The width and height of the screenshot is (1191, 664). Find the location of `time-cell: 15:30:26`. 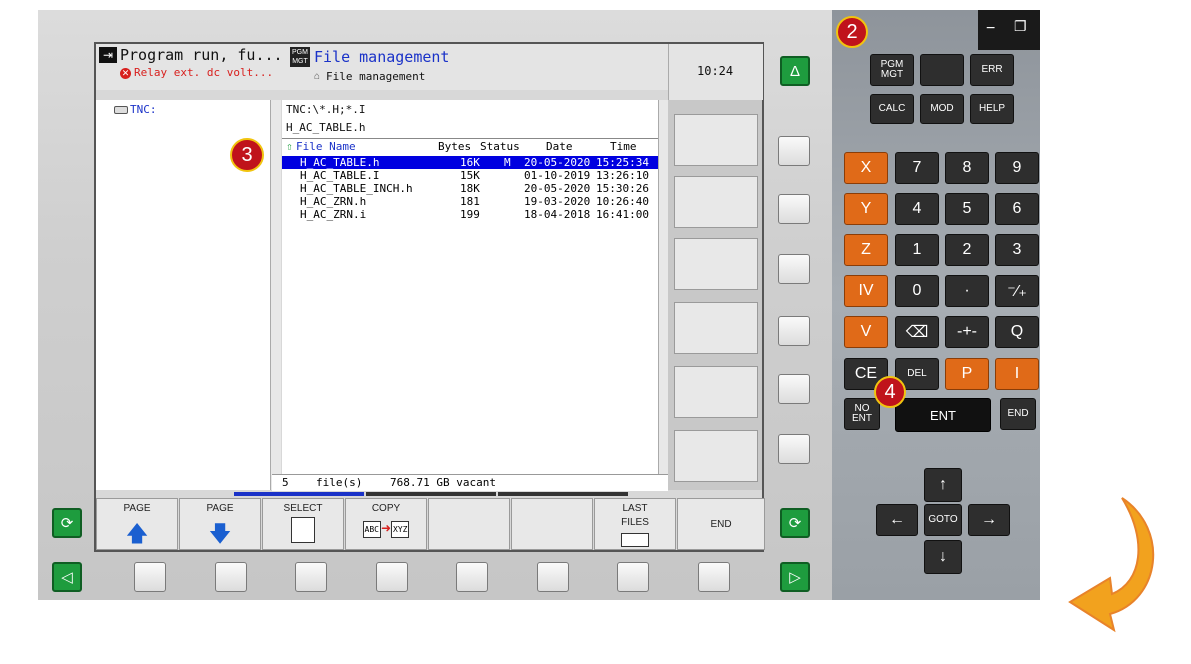

time-cell: 15:30:26 is located at coordinates (622, 188).